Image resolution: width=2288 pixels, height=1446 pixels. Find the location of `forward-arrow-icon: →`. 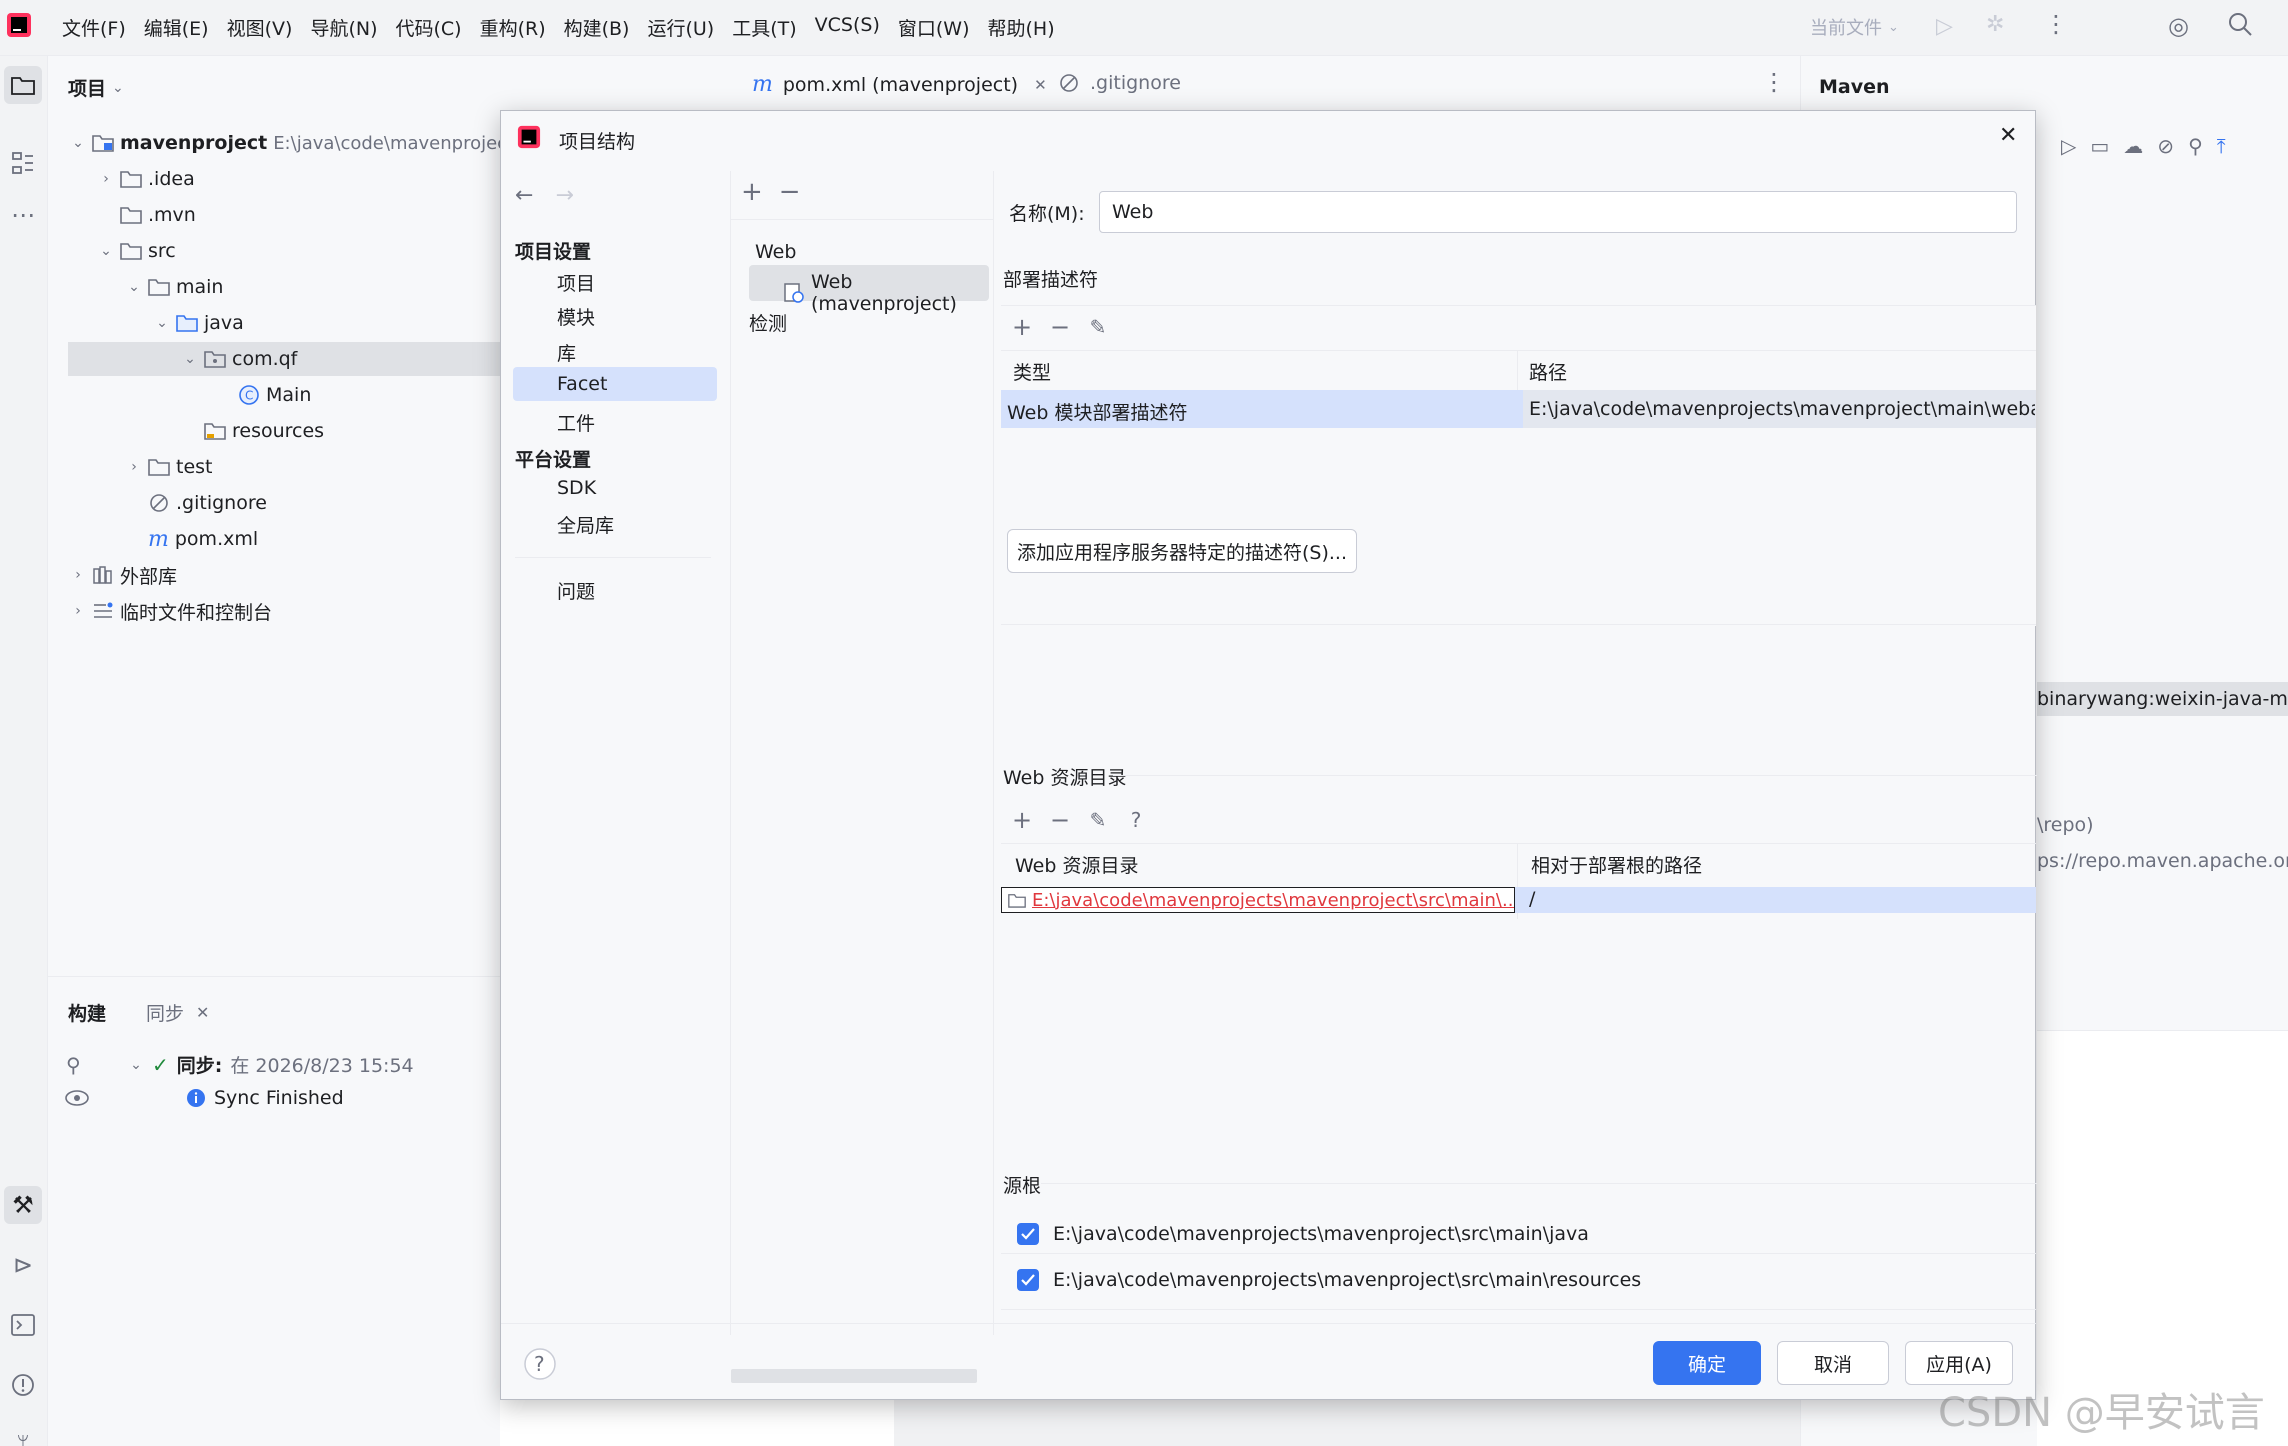

forward-arrow-icon: → is located at coordinates (564, 195).